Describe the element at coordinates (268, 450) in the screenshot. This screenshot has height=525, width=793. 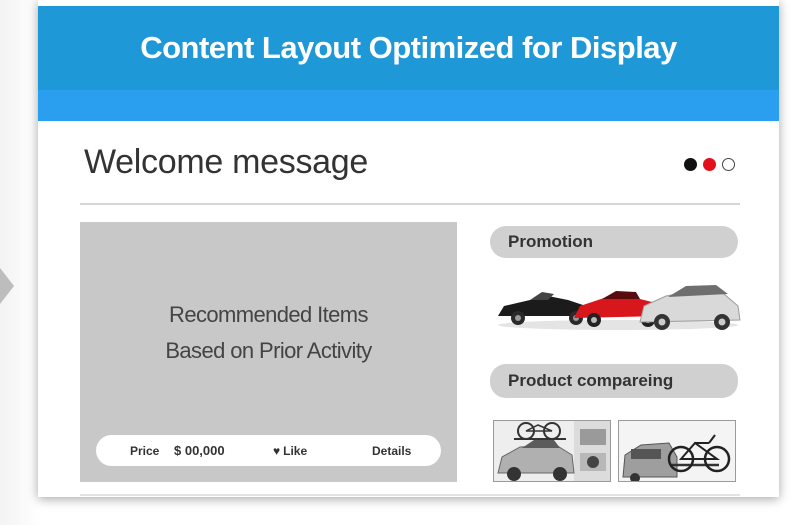
I see `item-action-bar: Price $ 00,000 ♥ Like Details` at that location.